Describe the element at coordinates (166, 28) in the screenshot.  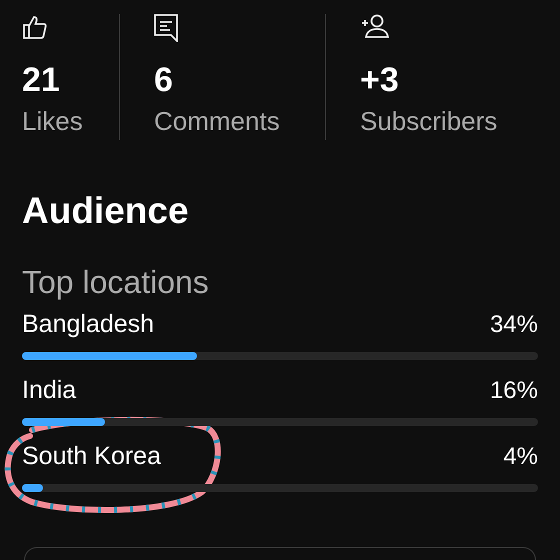
I see `comment-icon` at that location.